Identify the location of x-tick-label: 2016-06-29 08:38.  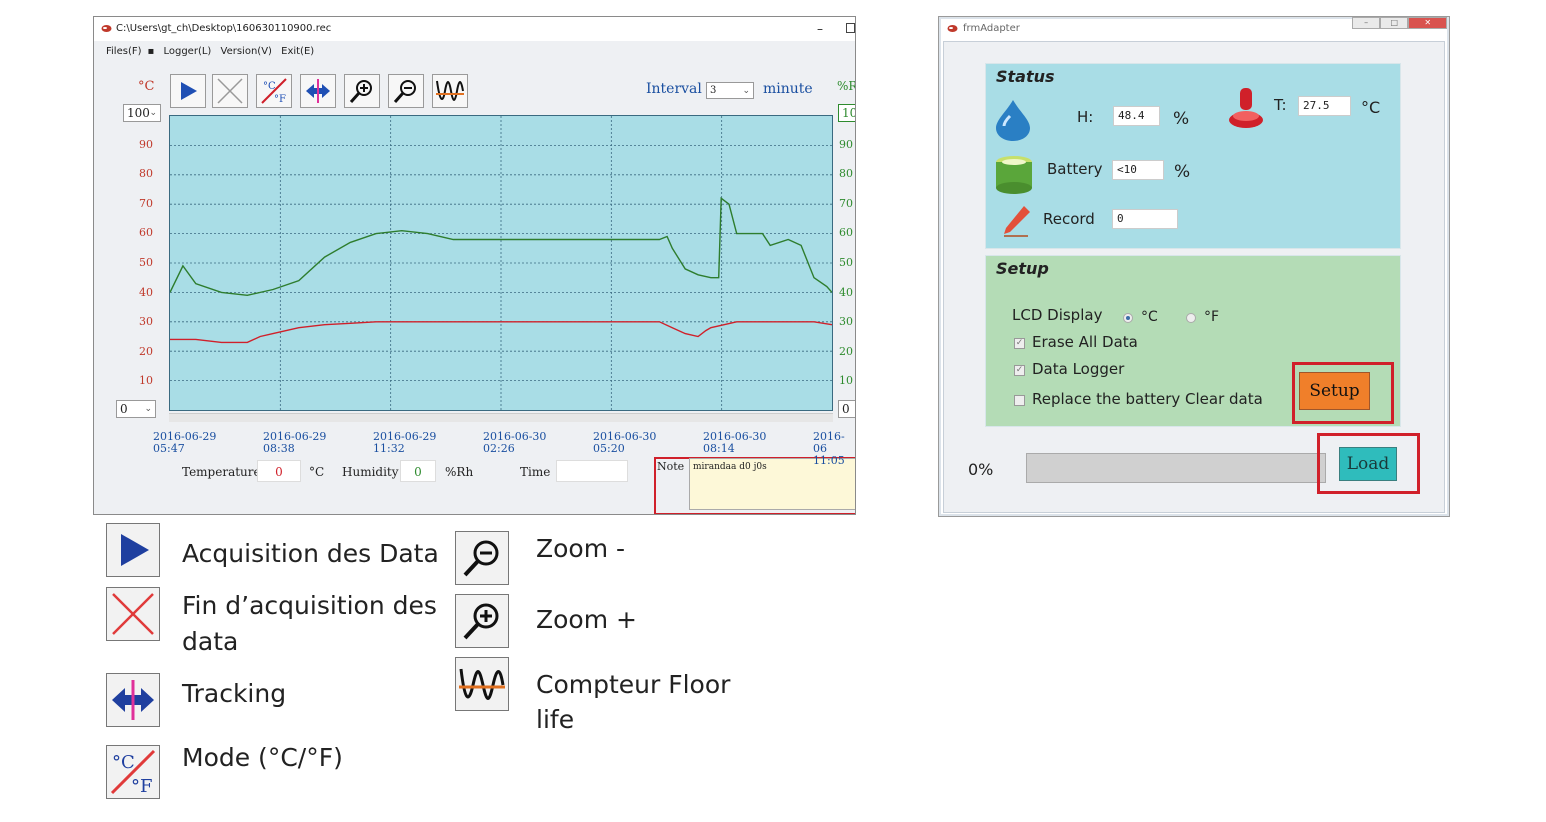
(294, 443).